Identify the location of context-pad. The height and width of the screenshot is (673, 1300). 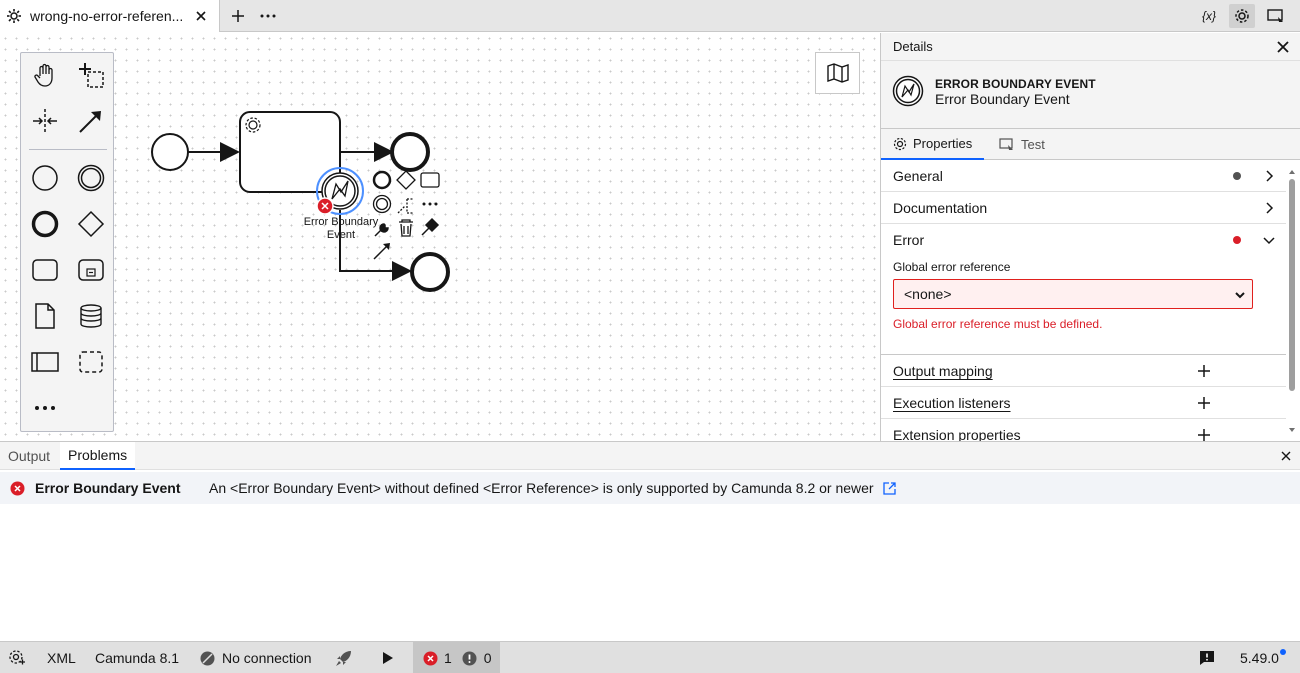
(406, 215).